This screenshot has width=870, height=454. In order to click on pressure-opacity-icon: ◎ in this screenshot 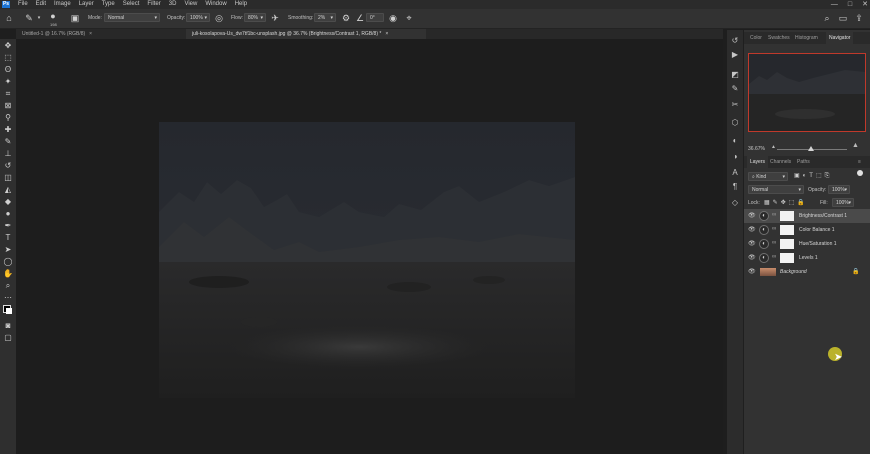, I will do `click(219, 18)`.